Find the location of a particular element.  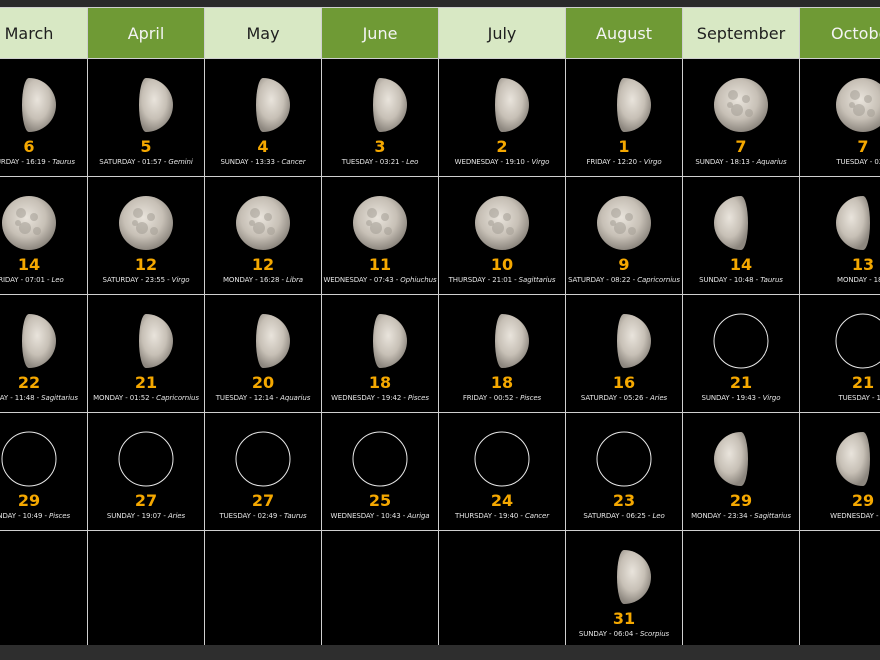

calendar-cell: 22 SUNDAY - 11:48 - Sagittarius is located at coordinates (43, 353).